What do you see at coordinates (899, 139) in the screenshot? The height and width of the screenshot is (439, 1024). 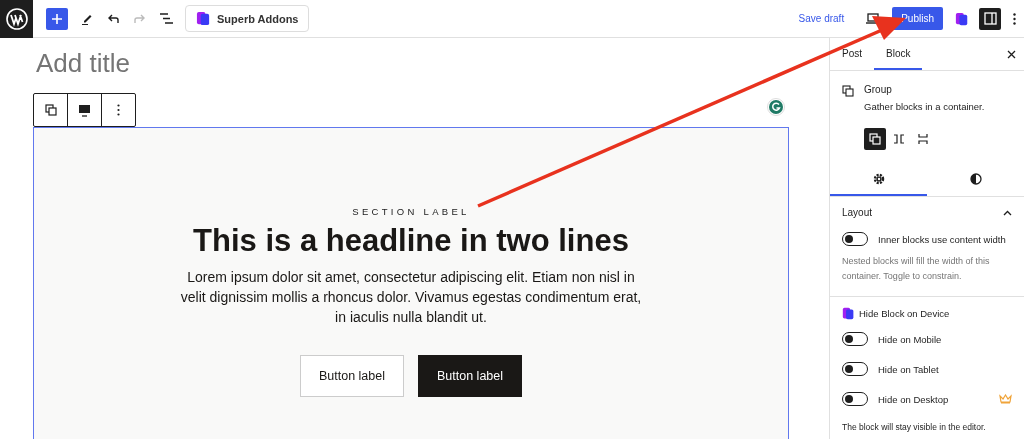 I see `row-icon` at bounding box center [899, 139].